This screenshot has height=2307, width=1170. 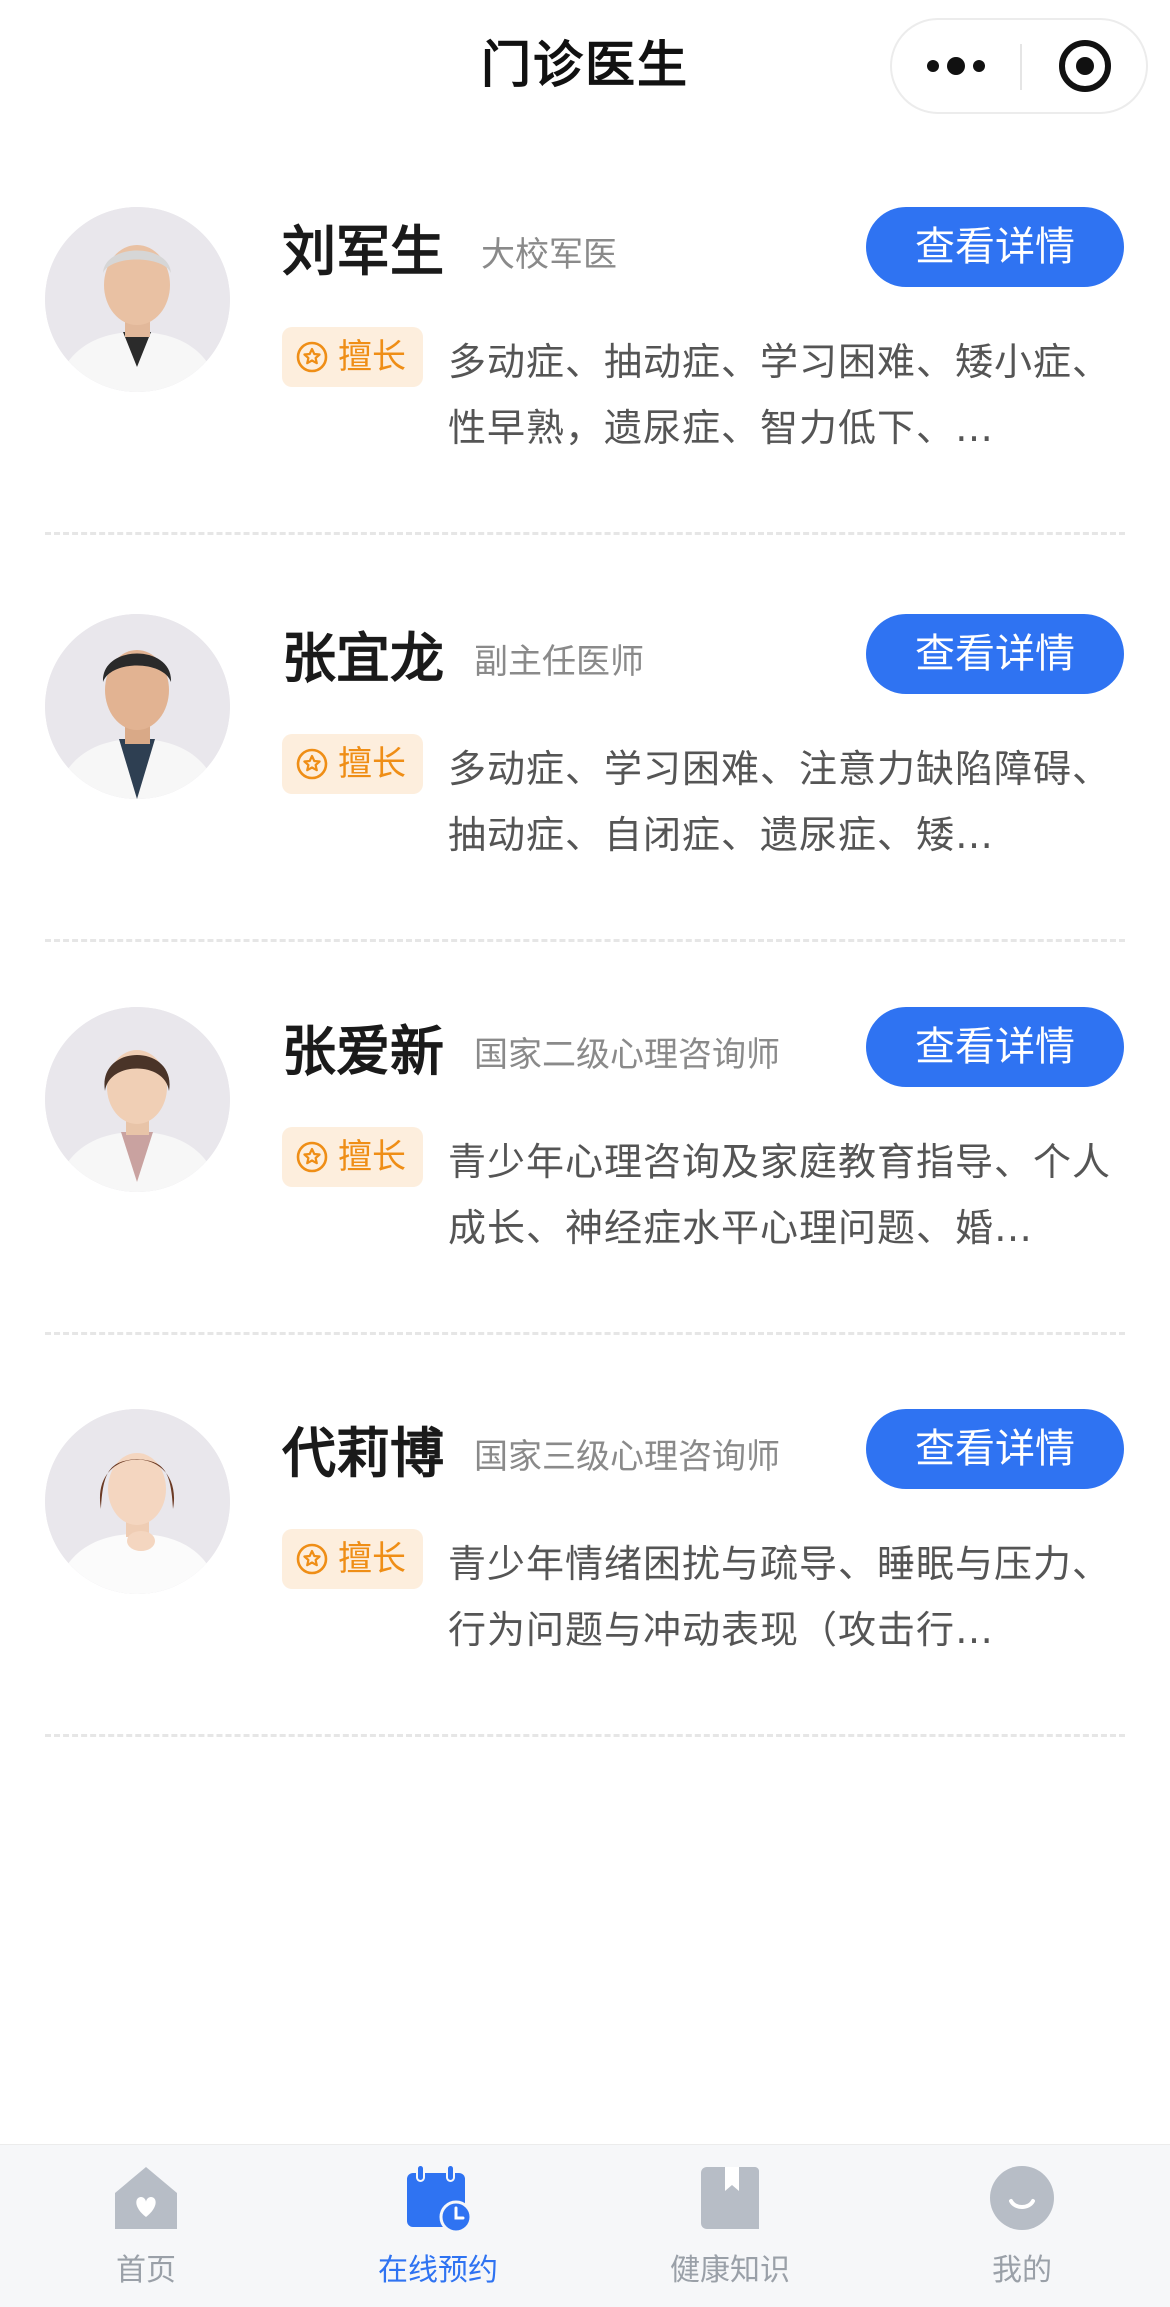 I want to click on tab-mine: 我的, so click(x=1022, y=2226).